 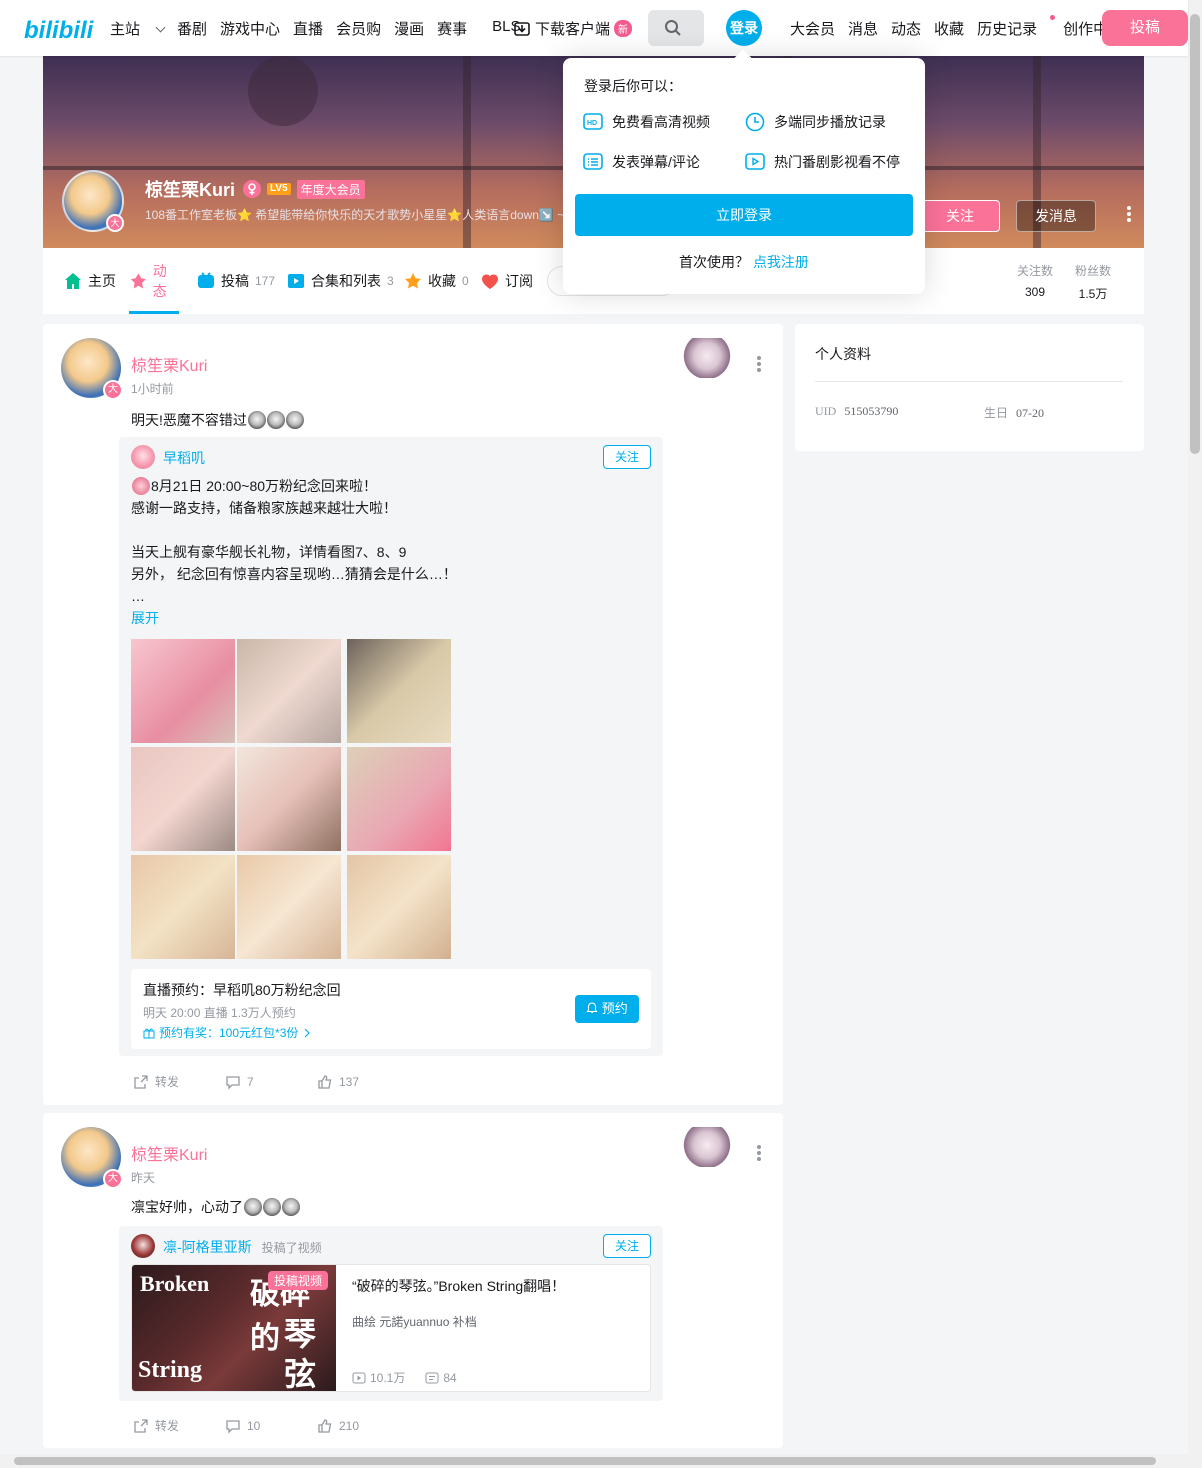 What do you see at coordinates (271, 1081) in the screenshot?
I see `comment-button: 7` at bounding box center [271, 1081].